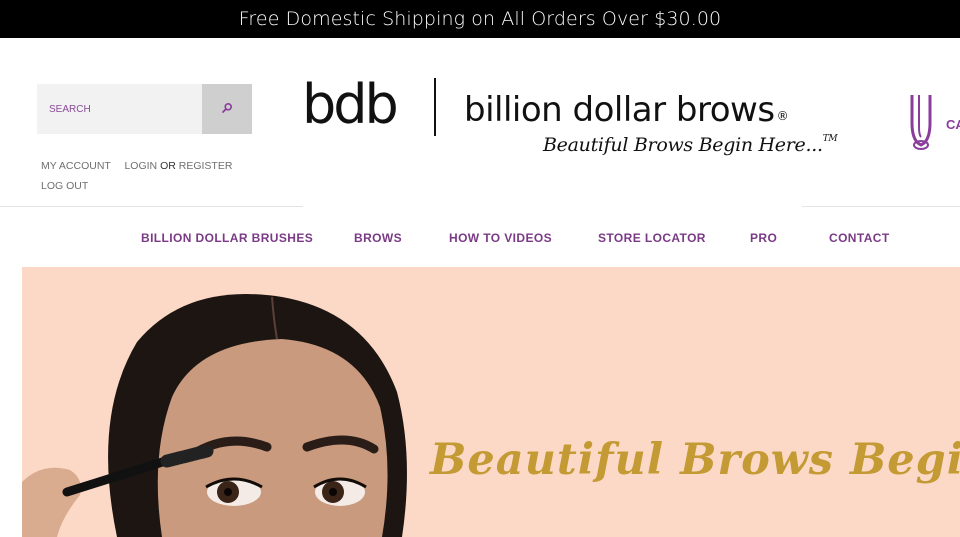  I want to click on register-link: REGISTER, so click(206, 166).